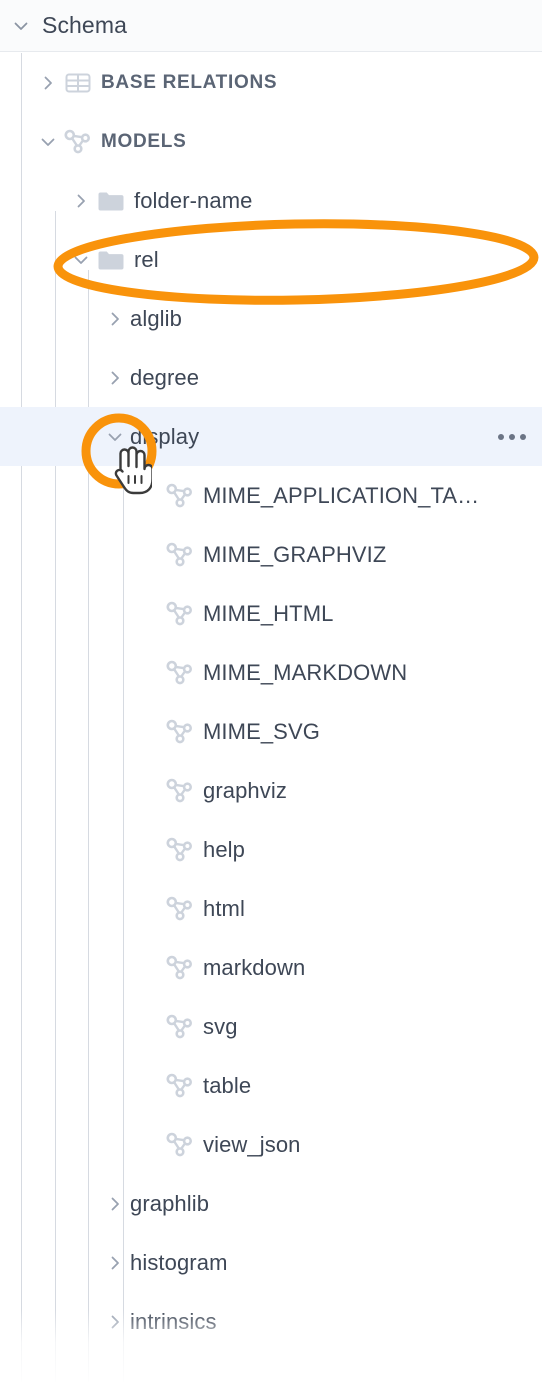  I want to click on tree-row-label: BASE RELATIONS, so click(189, 82).